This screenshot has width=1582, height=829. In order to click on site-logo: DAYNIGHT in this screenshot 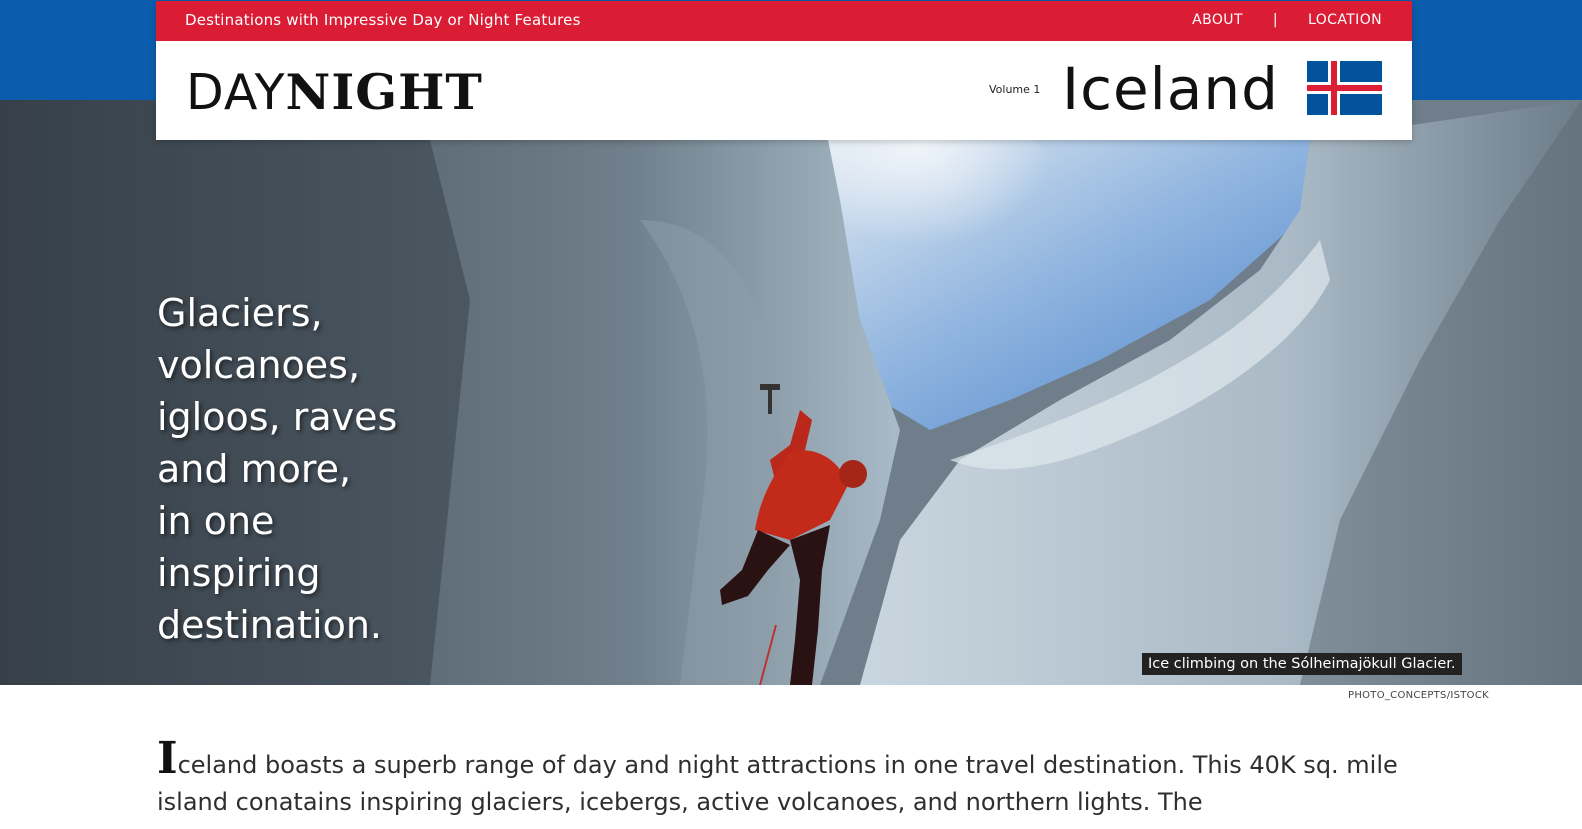, I will do `click(334, 92)`.